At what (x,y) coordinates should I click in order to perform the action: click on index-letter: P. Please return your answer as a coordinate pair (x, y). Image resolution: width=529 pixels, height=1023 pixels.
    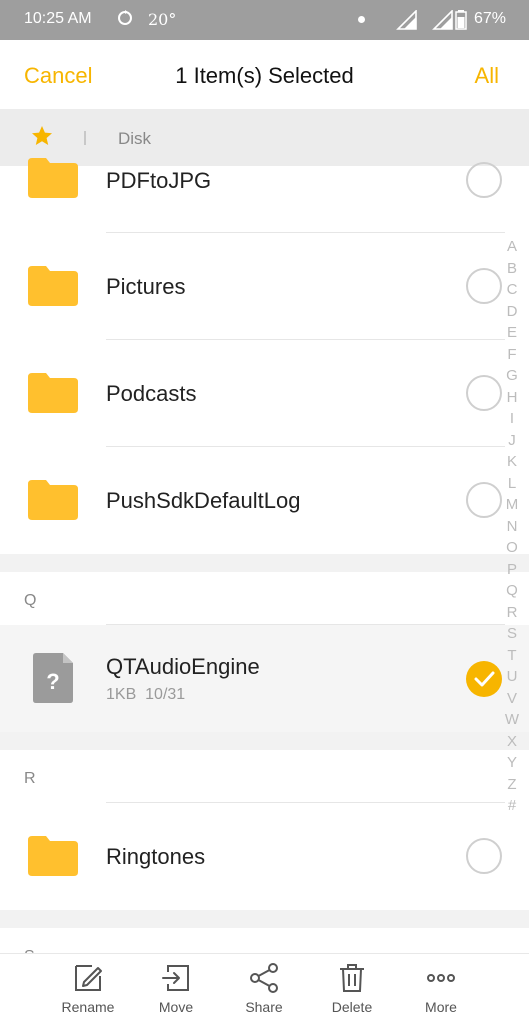
    Looking at the image, I should click on (512, 570).